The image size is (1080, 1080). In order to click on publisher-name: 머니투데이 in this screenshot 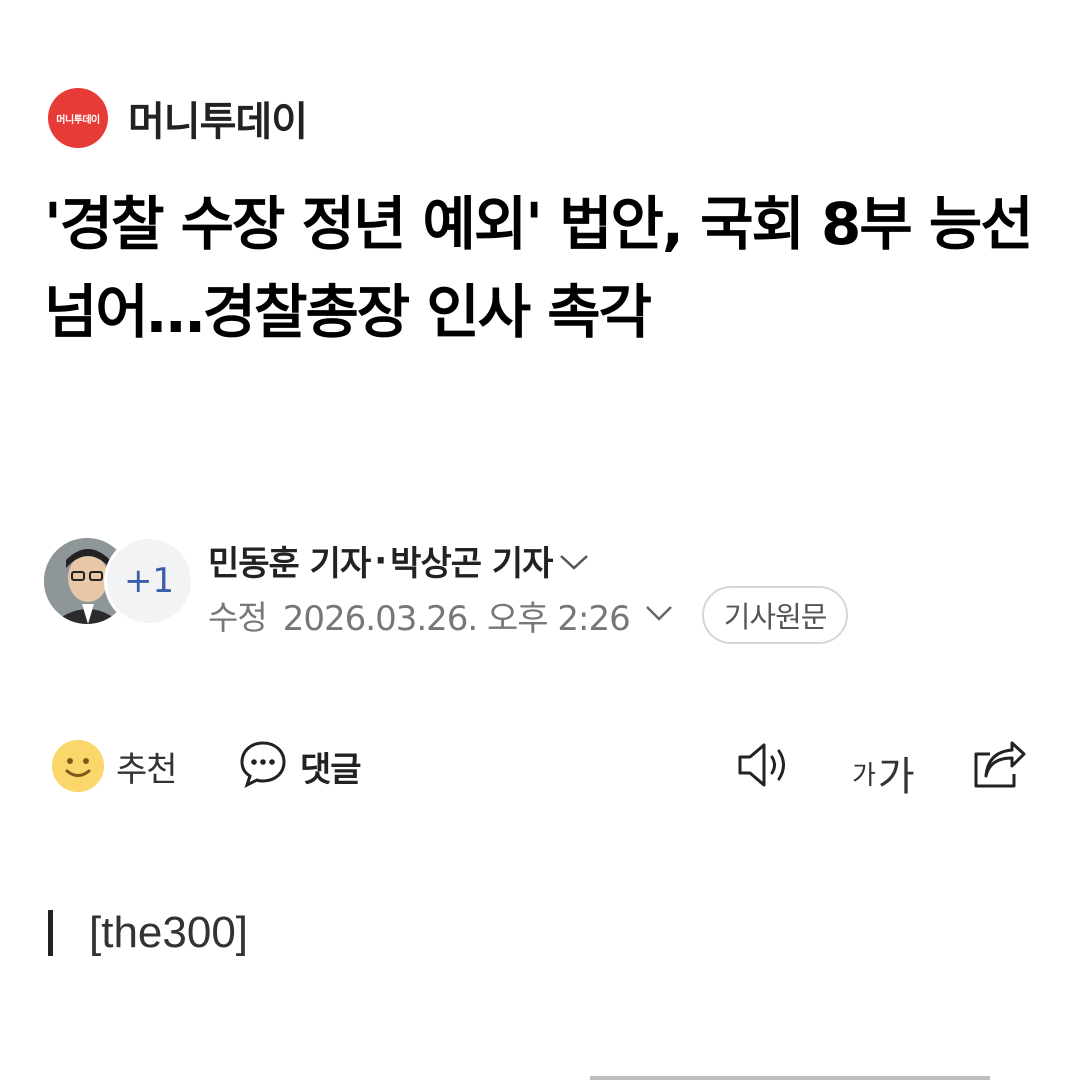, I will do `click(218, 118)`.